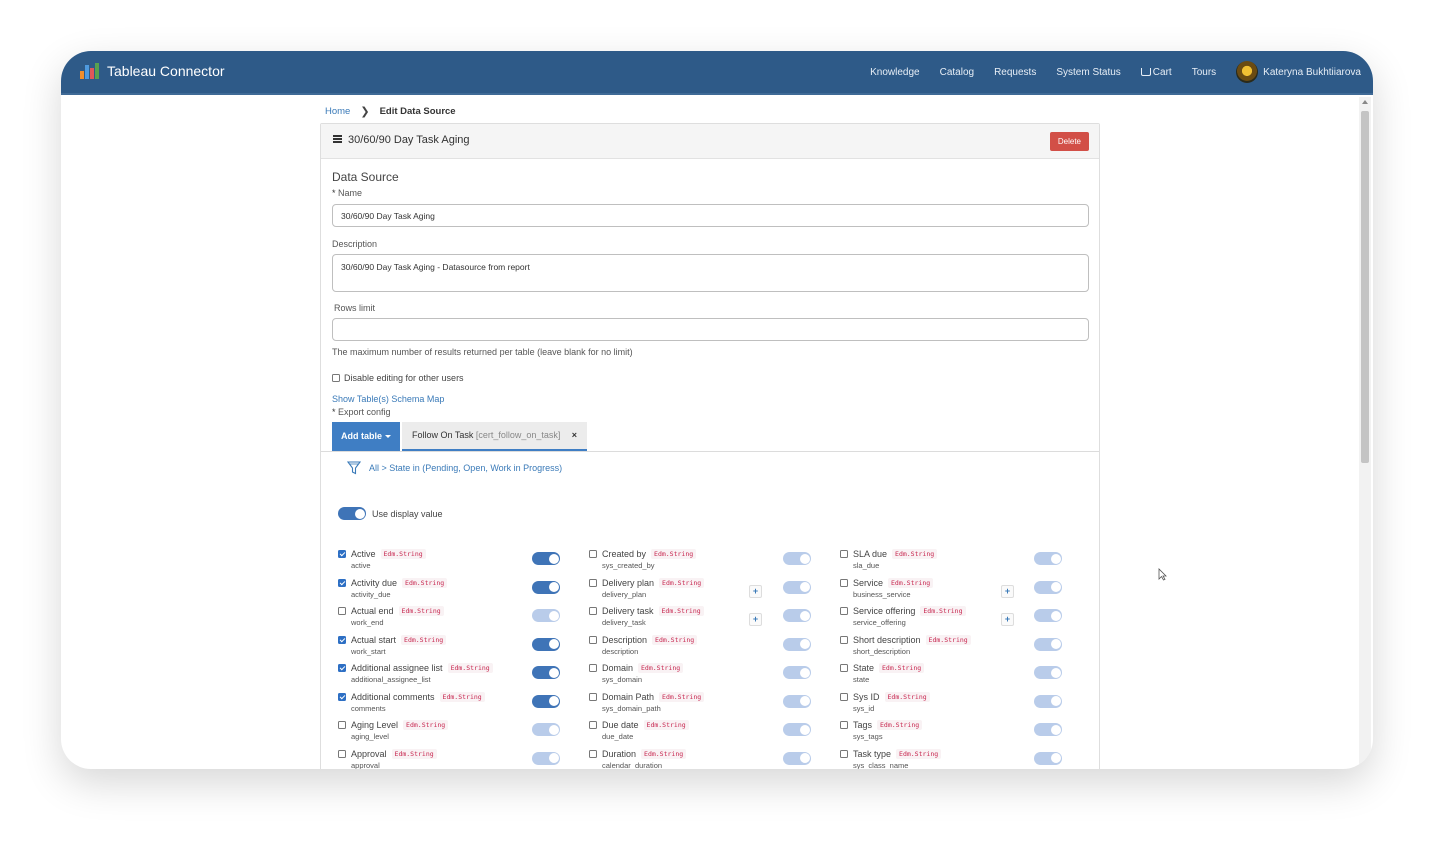 The width and height of the screenshot is (1434, 841). I want to click on close-tab-icon: ×, so click(574, 435).